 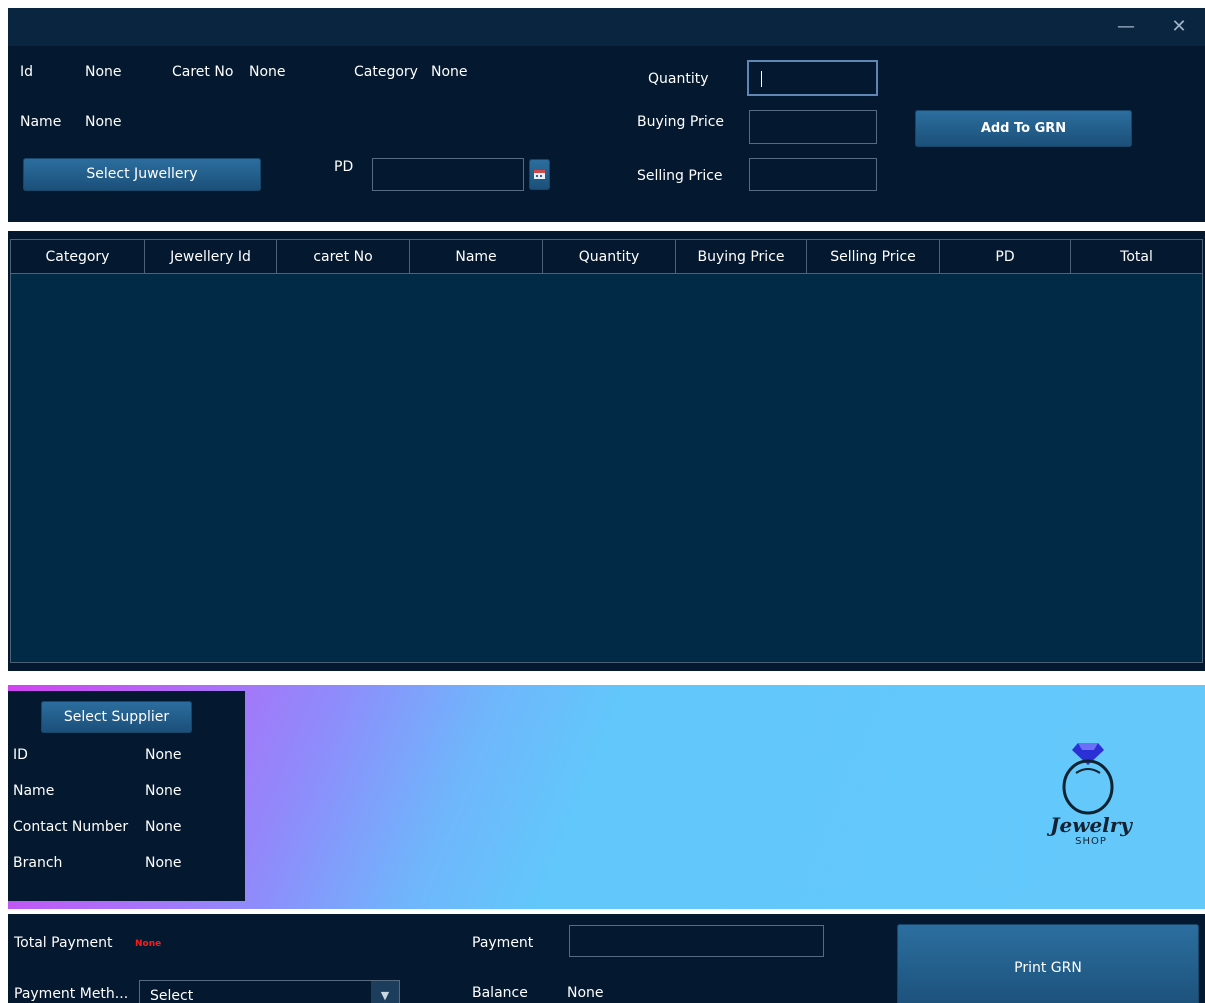 What do you see at coordinates (696, 941) in the screenshot?
I see `payment-input` at bounding box center [696, 941].